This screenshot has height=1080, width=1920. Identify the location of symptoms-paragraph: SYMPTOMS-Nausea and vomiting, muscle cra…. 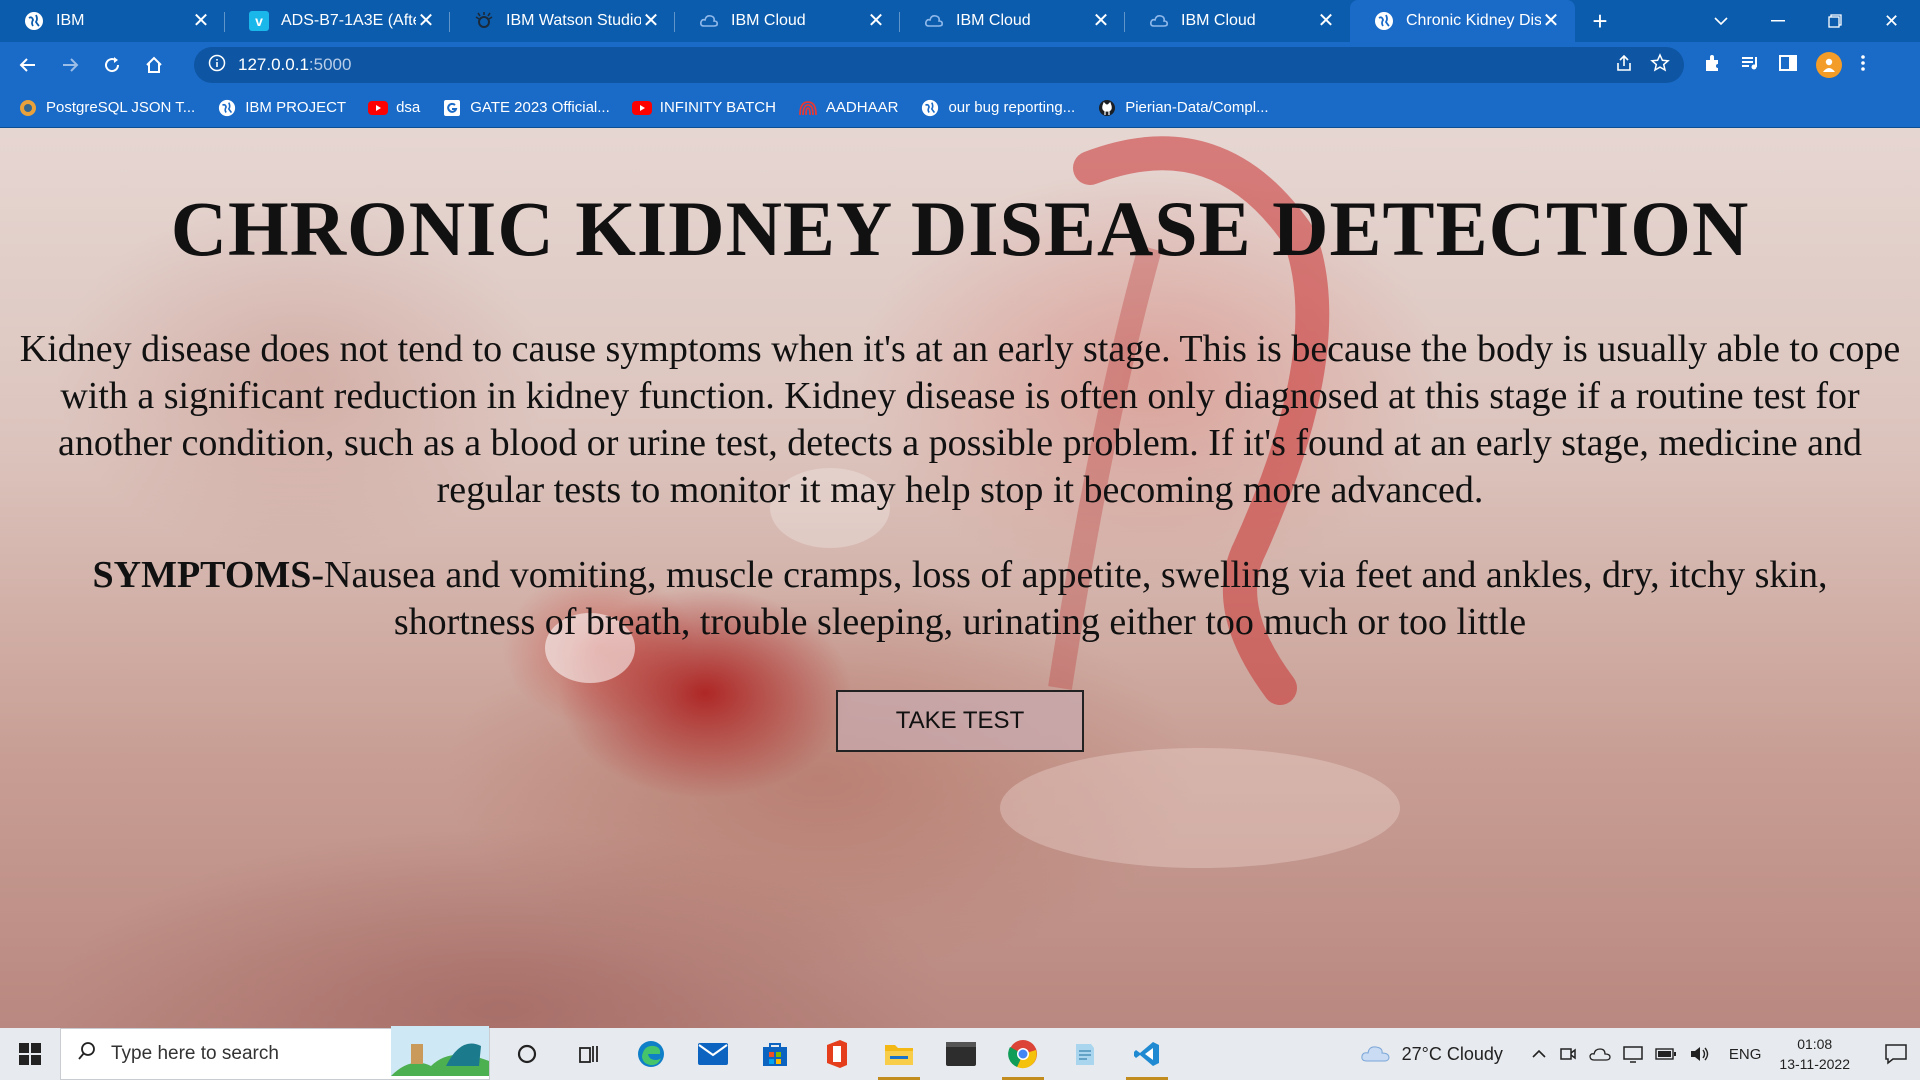
(960, 599).